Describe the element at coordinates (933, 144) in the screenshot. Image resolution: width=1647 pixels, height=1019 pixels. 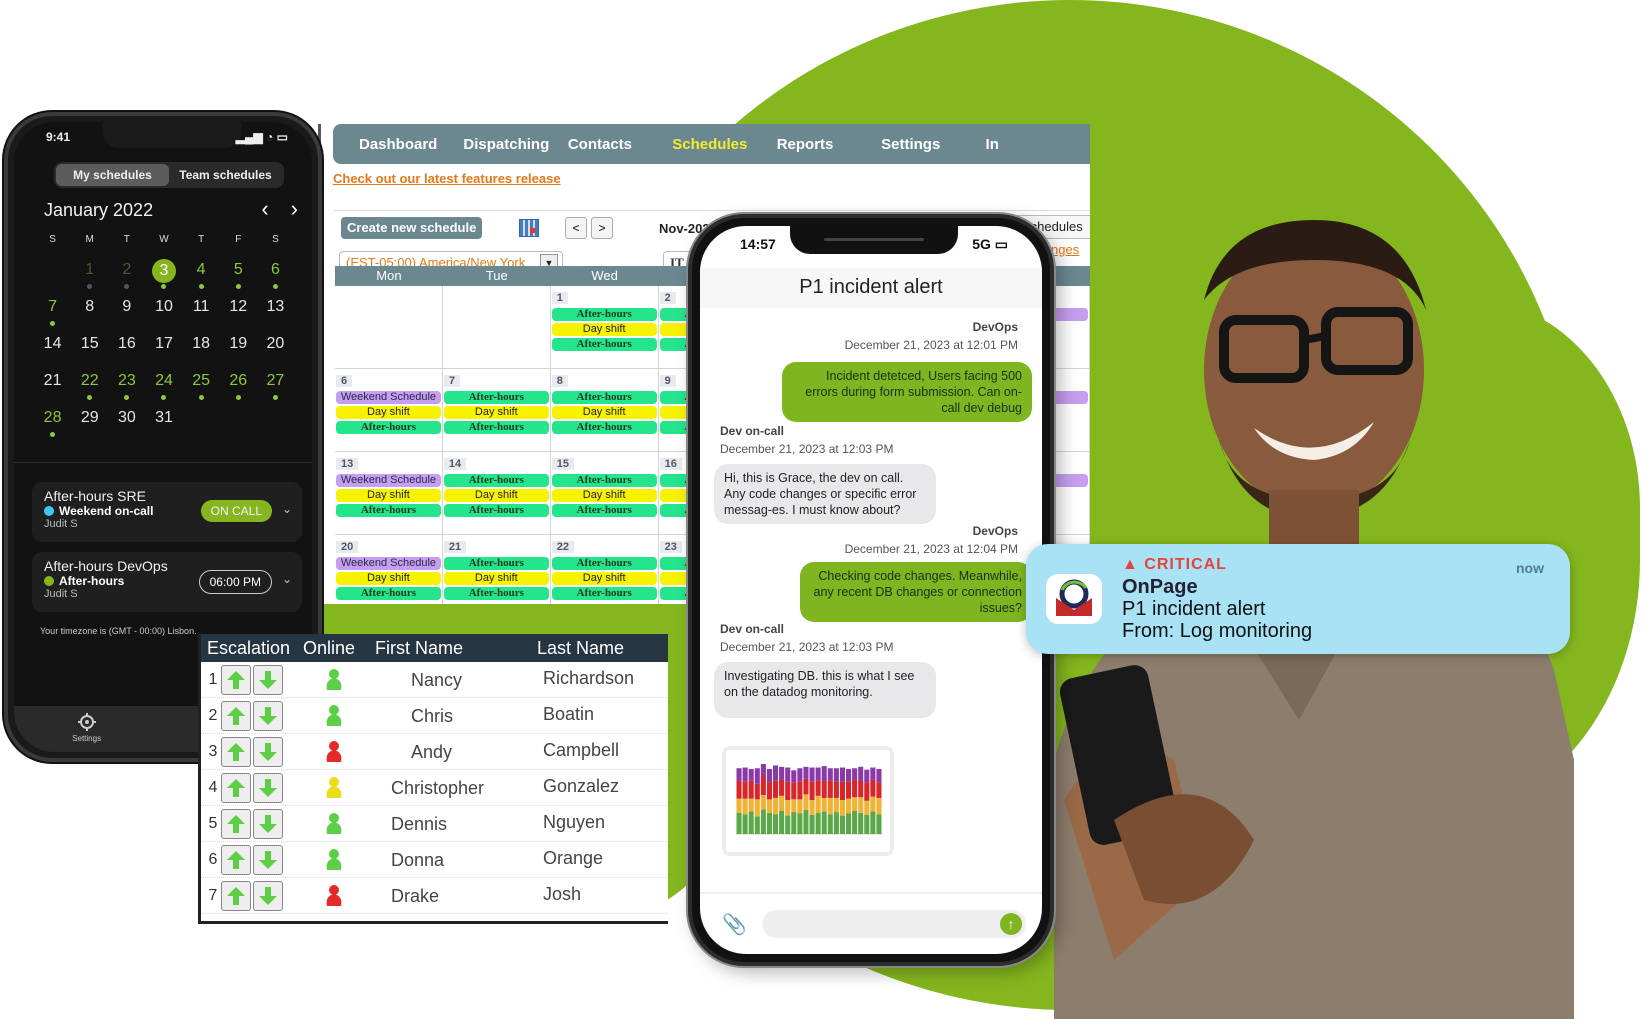
I see `nav-settings: Settings` at that location.